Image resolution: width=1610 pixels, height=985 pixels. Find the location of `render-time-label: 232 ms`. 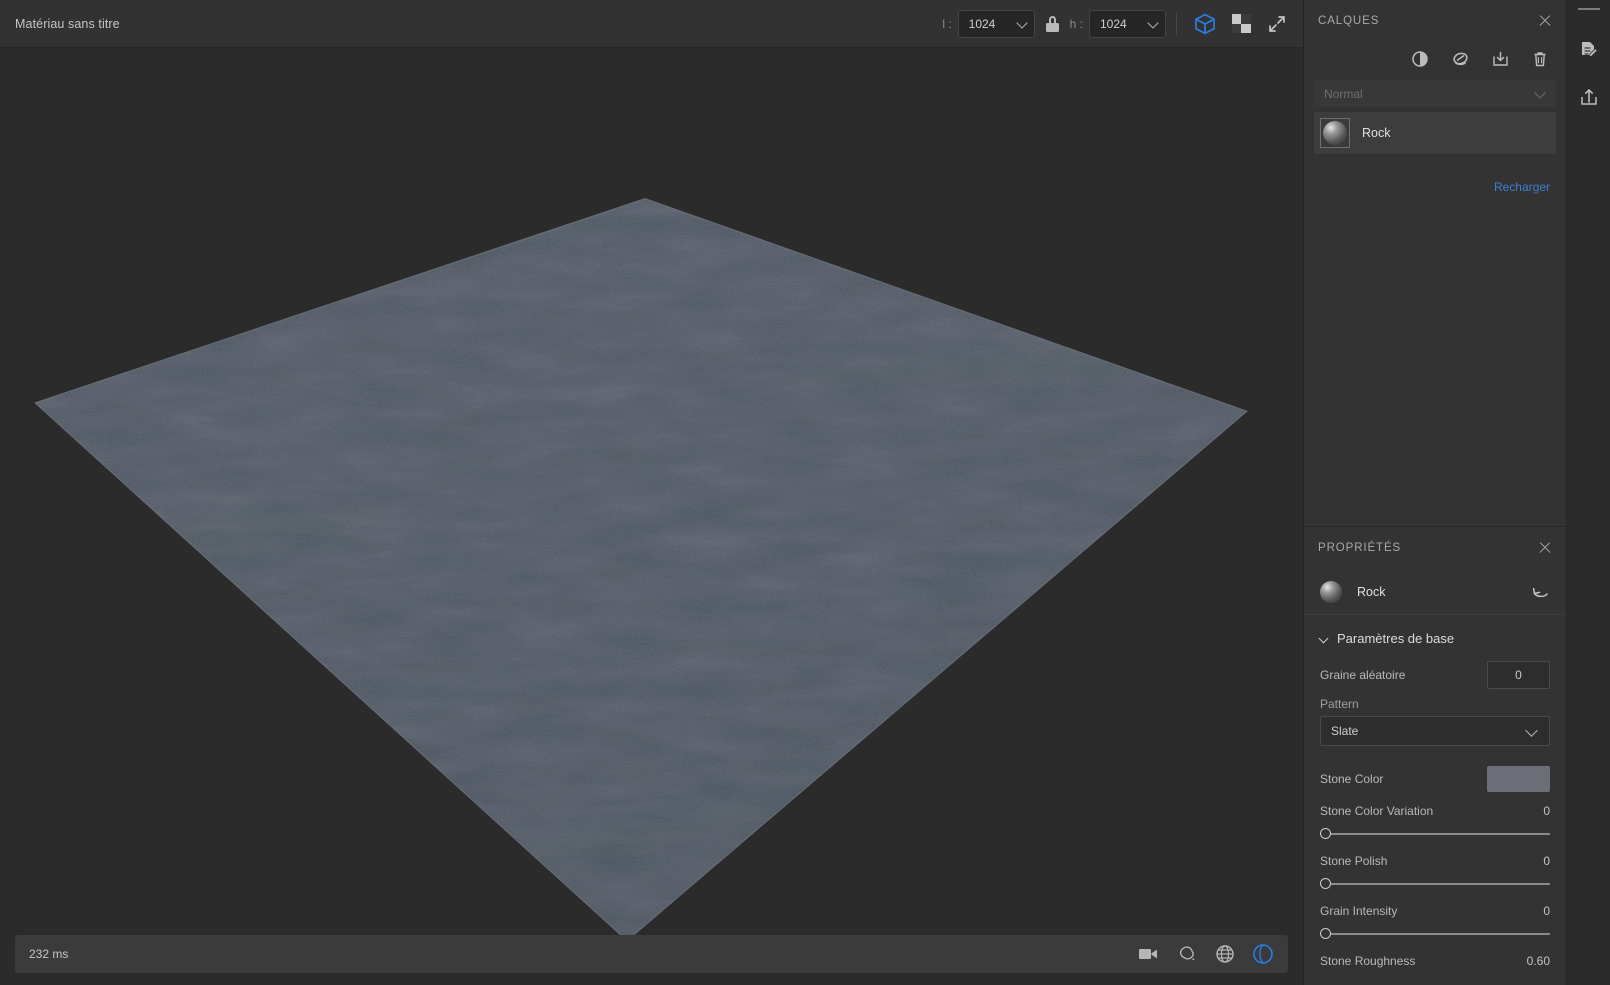

render-time-label: 232 ms is located at coordinates (49, 954).